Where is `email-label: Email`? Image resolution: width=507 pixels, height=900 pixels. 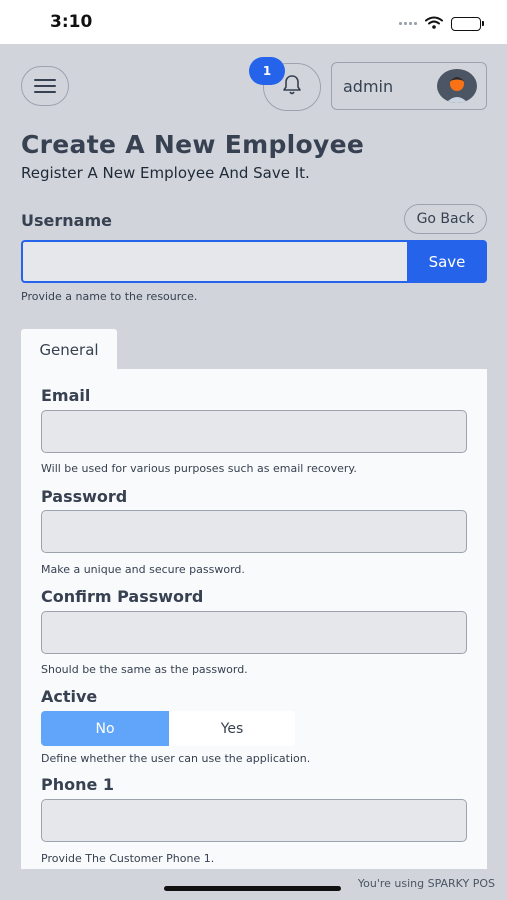
email-label: Email is located at coordinates (66, 395).